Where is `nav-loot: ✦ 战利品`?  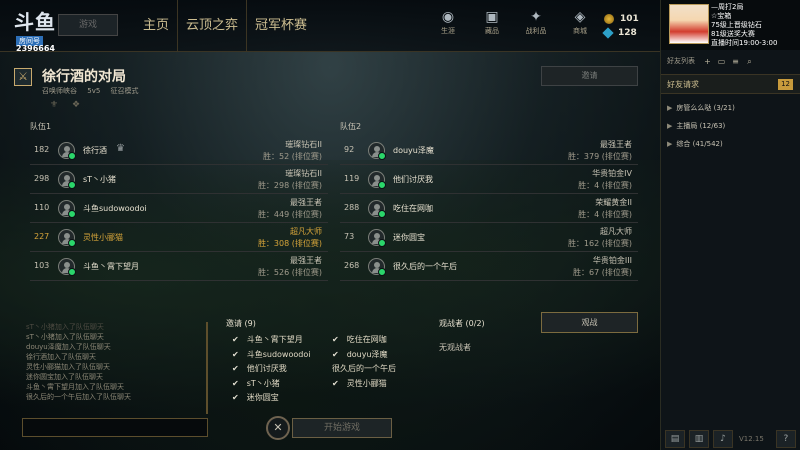 nav-loot: ✦ 战利品 is located at coordinates (536, 22).